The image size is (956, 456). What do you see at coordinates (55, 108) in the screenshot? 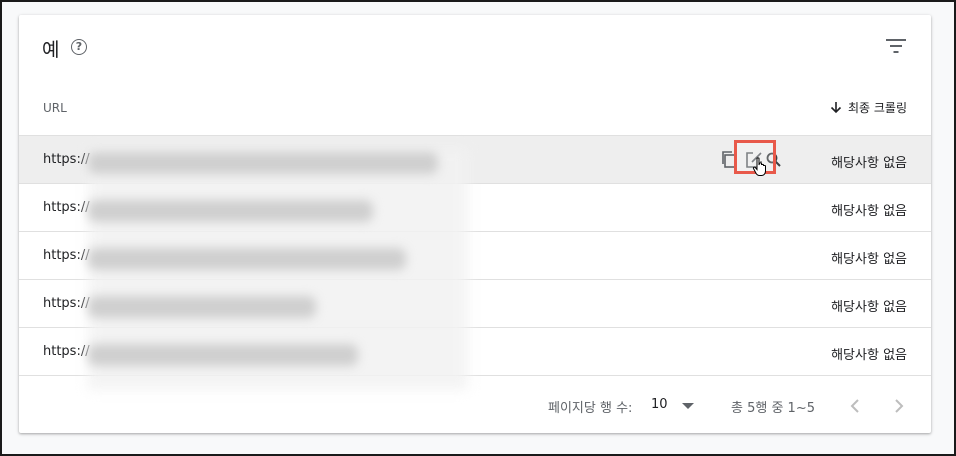
I see `column-header-url: URL` at bounding box center [55, 108].